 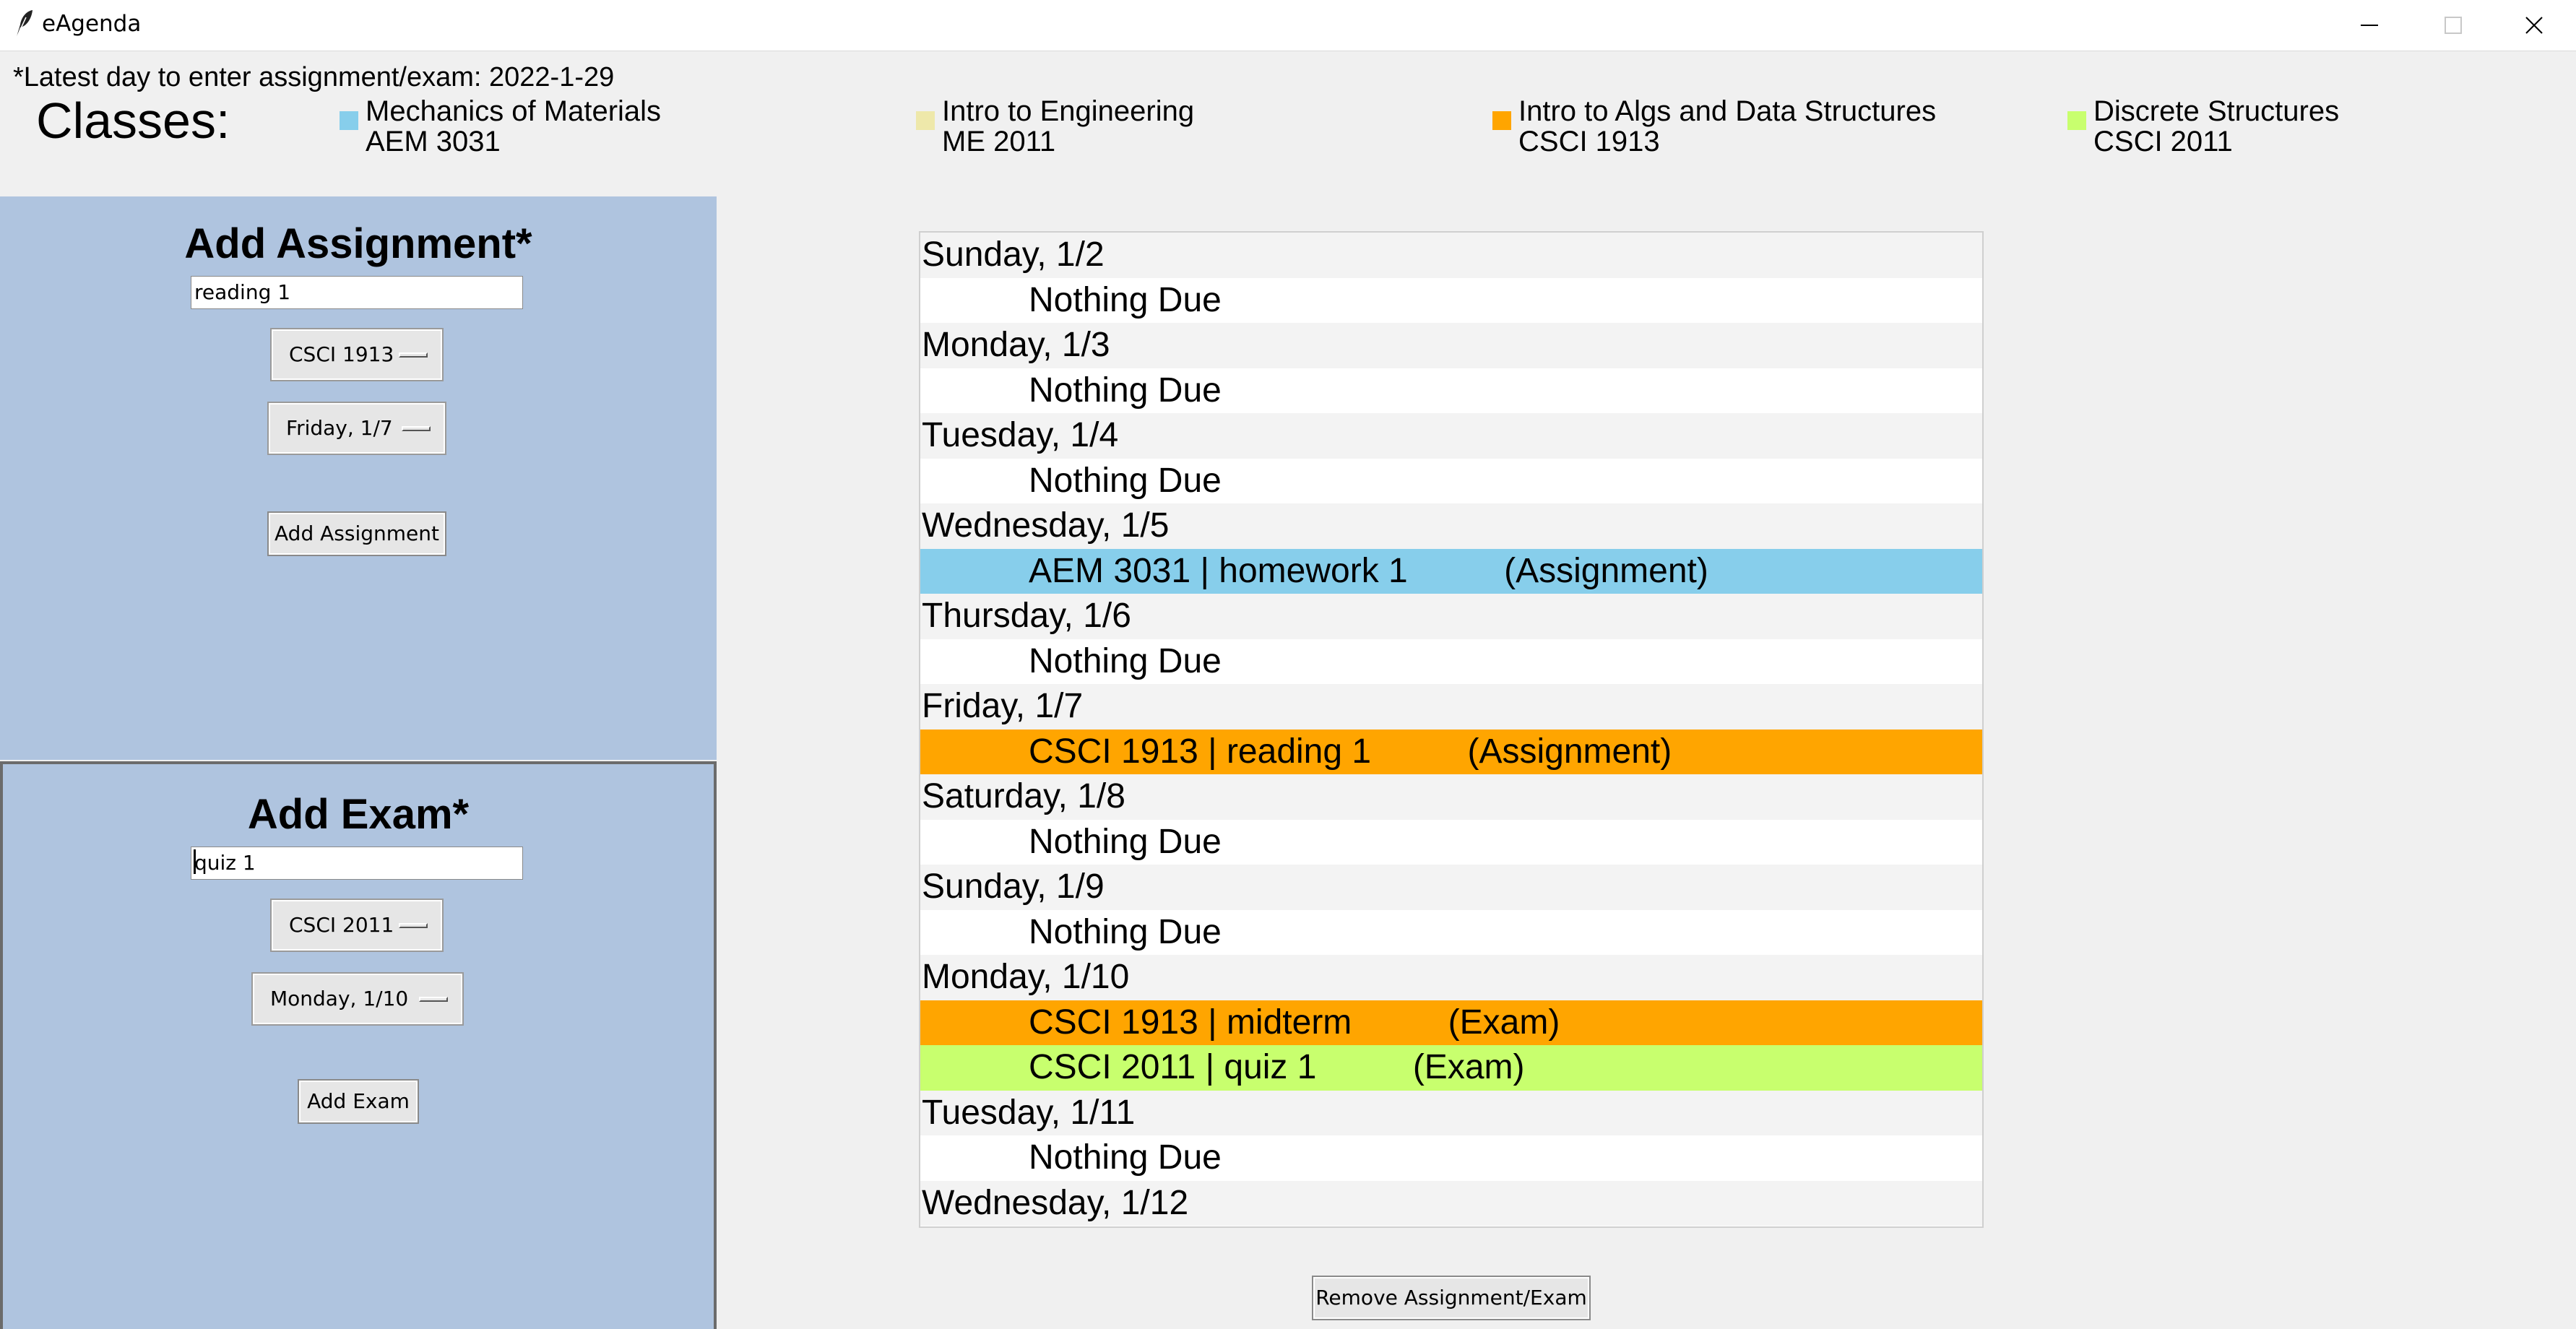 What do you see at coordinates (1068, 111) in the screenshot?
I see `class-name: Intro to Engineering` at bounding box center [1068, 111].